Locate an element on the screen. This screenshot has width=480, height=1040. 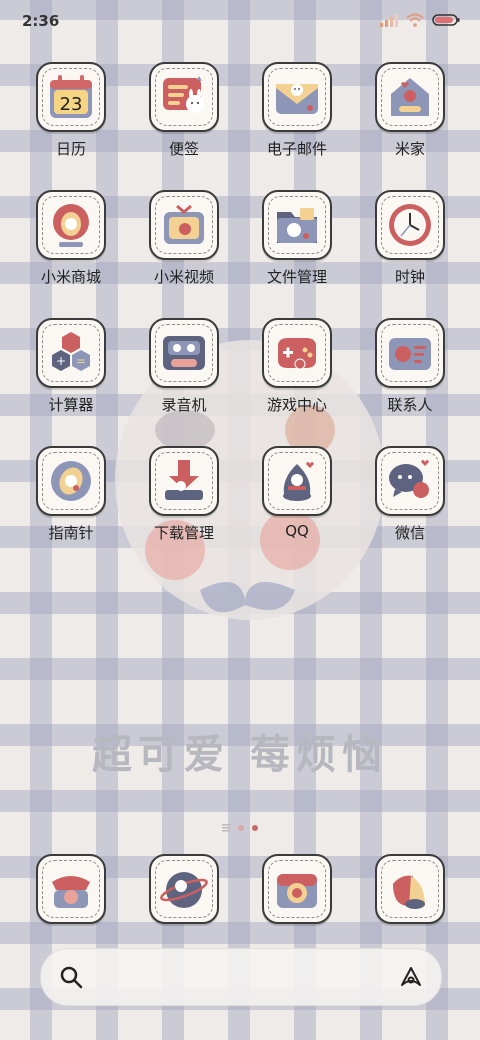
page-dot is located at coordinates (241, 828).